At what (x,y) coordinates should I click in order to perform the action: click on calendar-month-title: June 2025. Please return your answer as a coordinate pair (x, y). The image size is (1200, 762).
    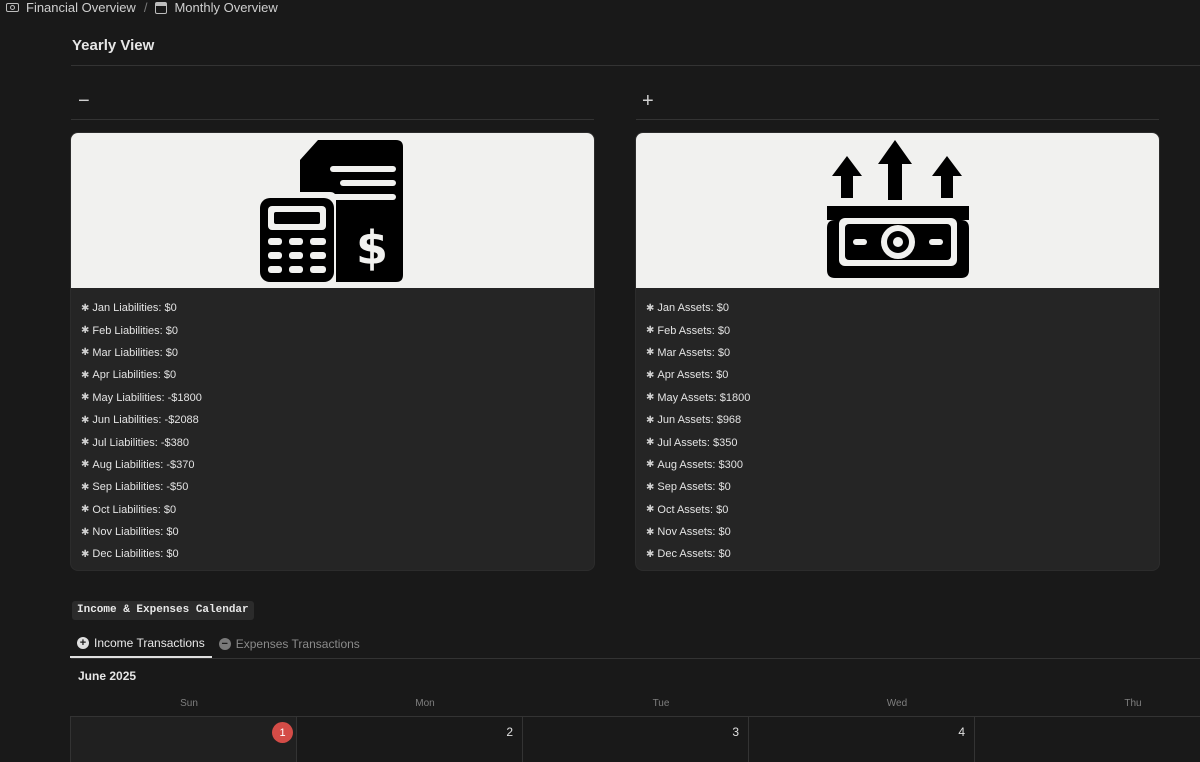
    Looking at the image, I should click on (107, 676).